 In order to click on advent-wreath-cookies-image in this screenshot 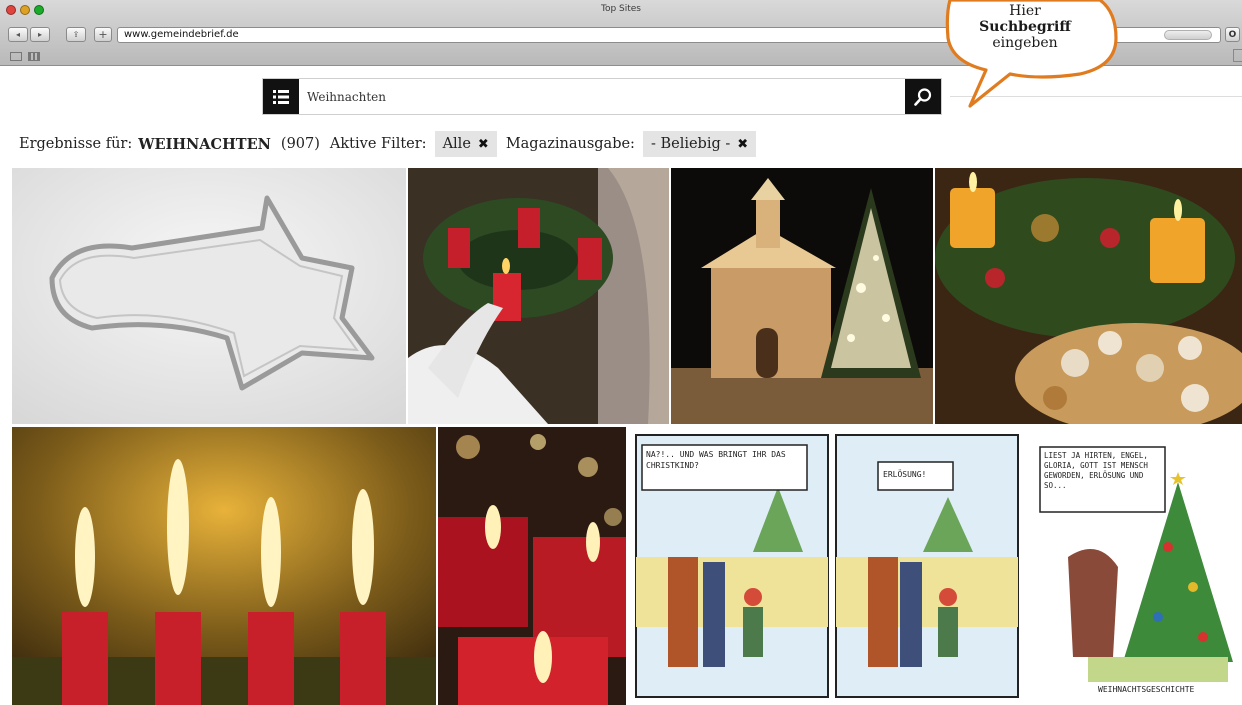, I will do `click(1088, 296)`.